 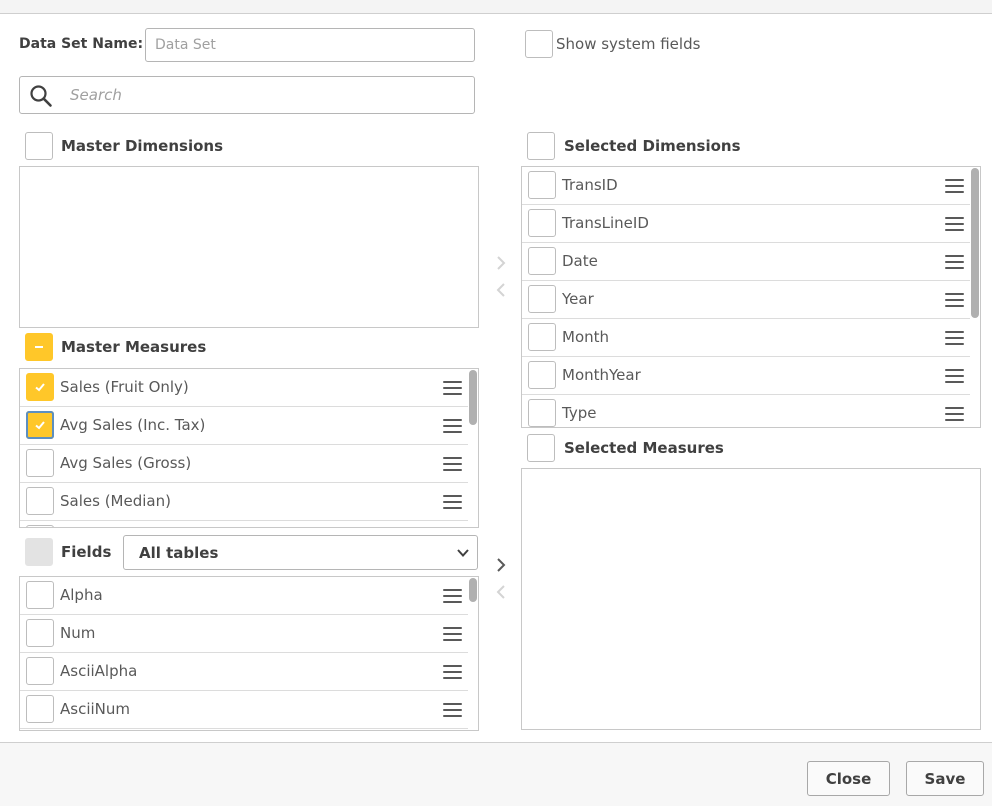 I want to click on item-label: Avg Sales (Inc. Tax), so click(x=133, y=425).